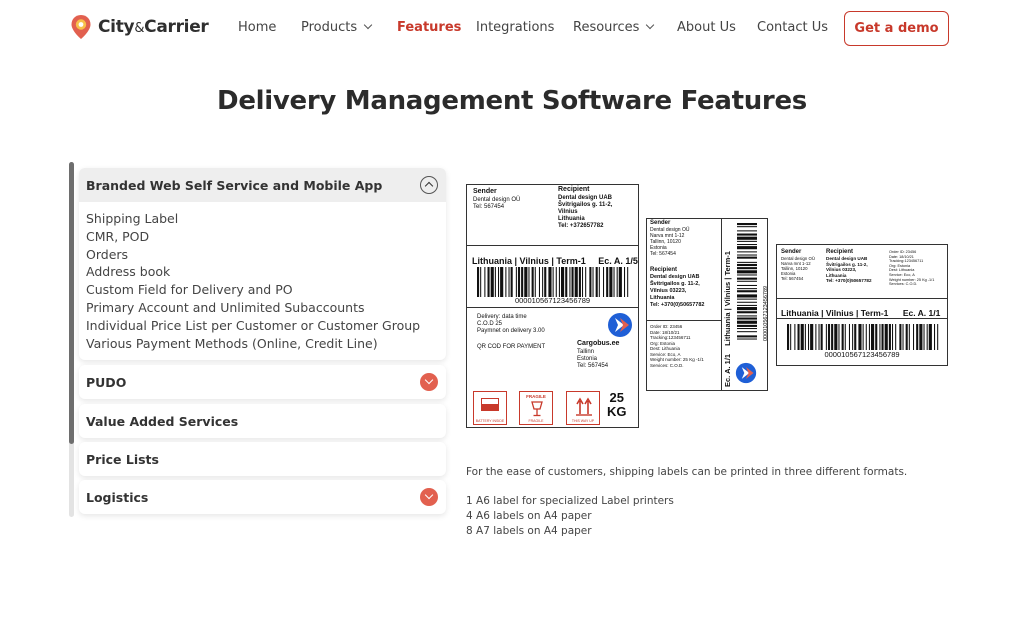  Describe the element at coordinates (585, 197) in the screenshot. I see `recipient-line: Dental design UAB` at that location.